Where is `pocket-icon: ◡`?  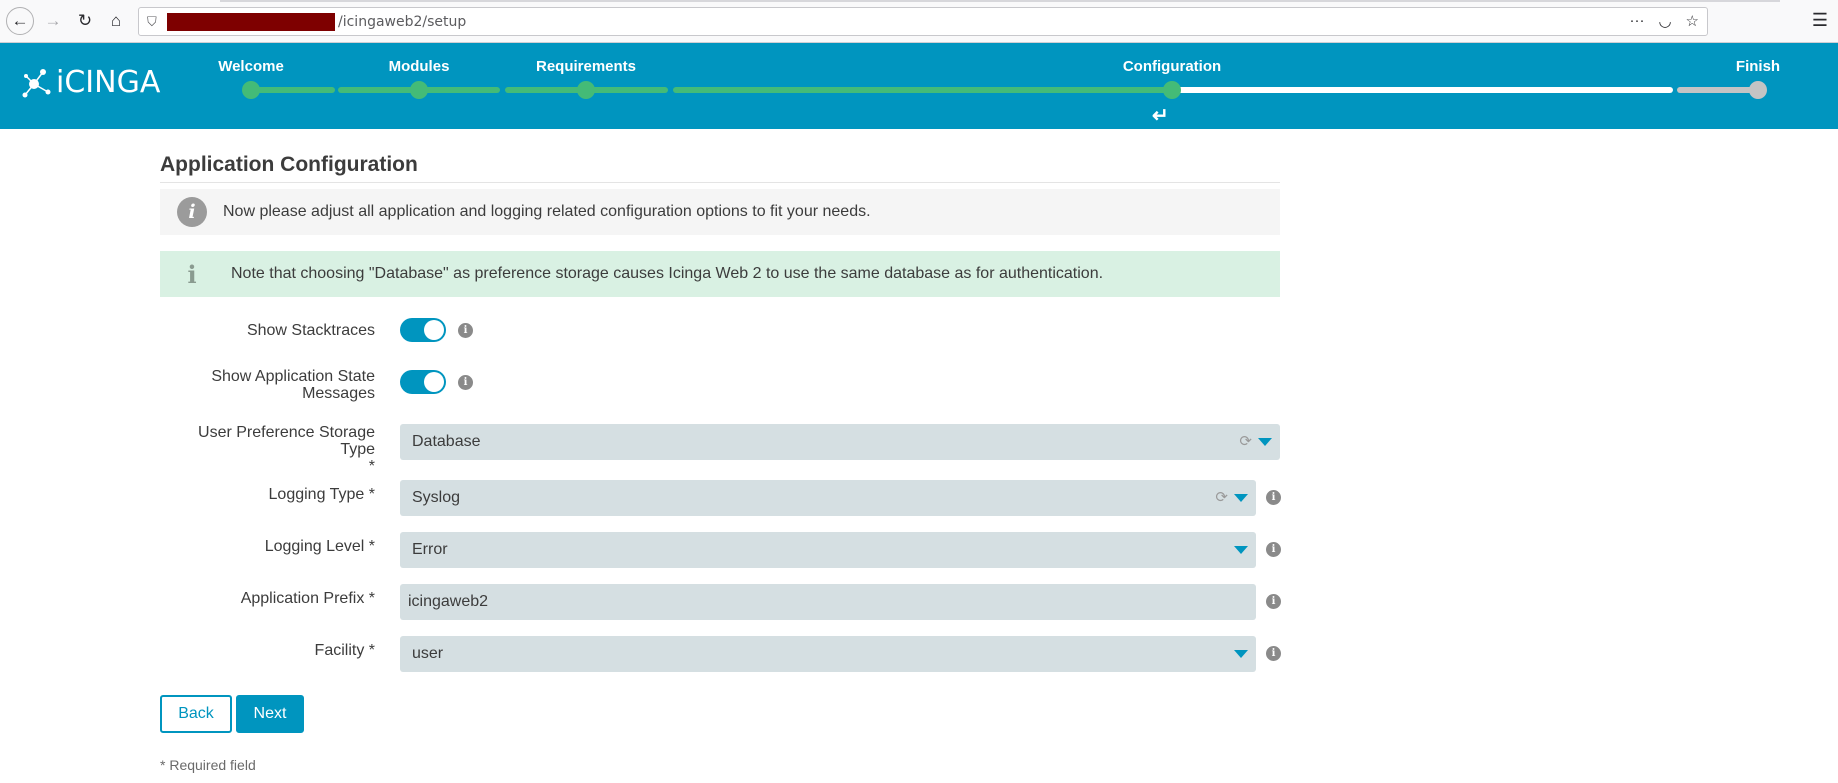 pocket-icon: ◡ is located at coordinates (1664, 21).